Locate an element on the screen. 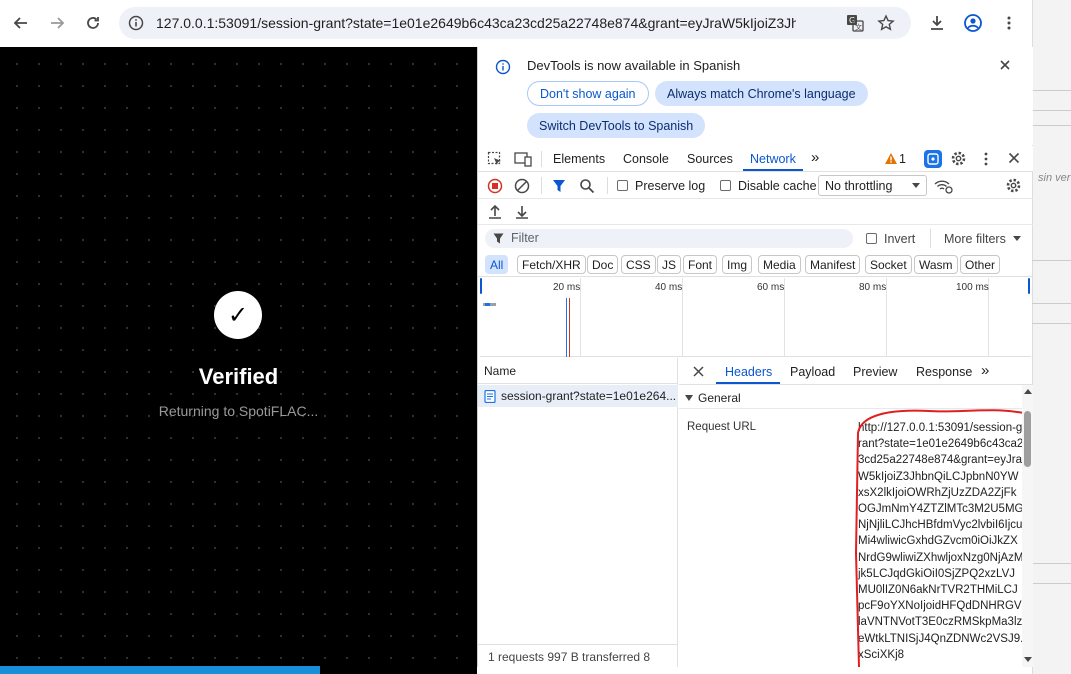 Image resolution: width=1071 pixels, height=674 pixels. translate-icon: G文 is located at coordinates (855, 23).